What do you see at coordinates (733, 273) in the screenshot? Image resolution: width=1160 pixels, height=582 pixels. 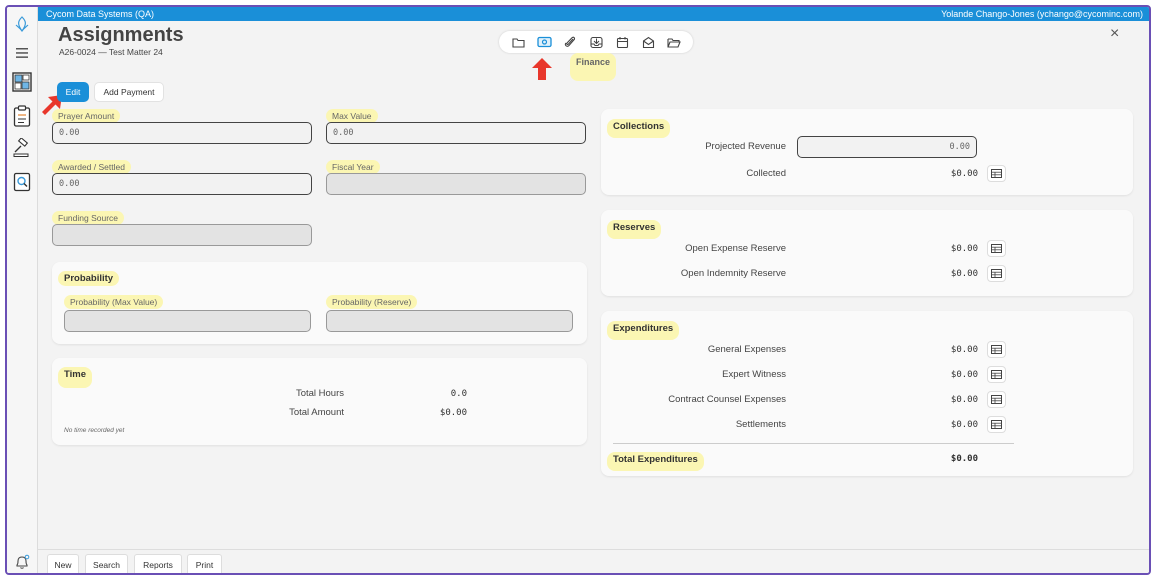 I see `reserve-row-label: Open Indemnity Reserve` at bounding box center [733, 273].